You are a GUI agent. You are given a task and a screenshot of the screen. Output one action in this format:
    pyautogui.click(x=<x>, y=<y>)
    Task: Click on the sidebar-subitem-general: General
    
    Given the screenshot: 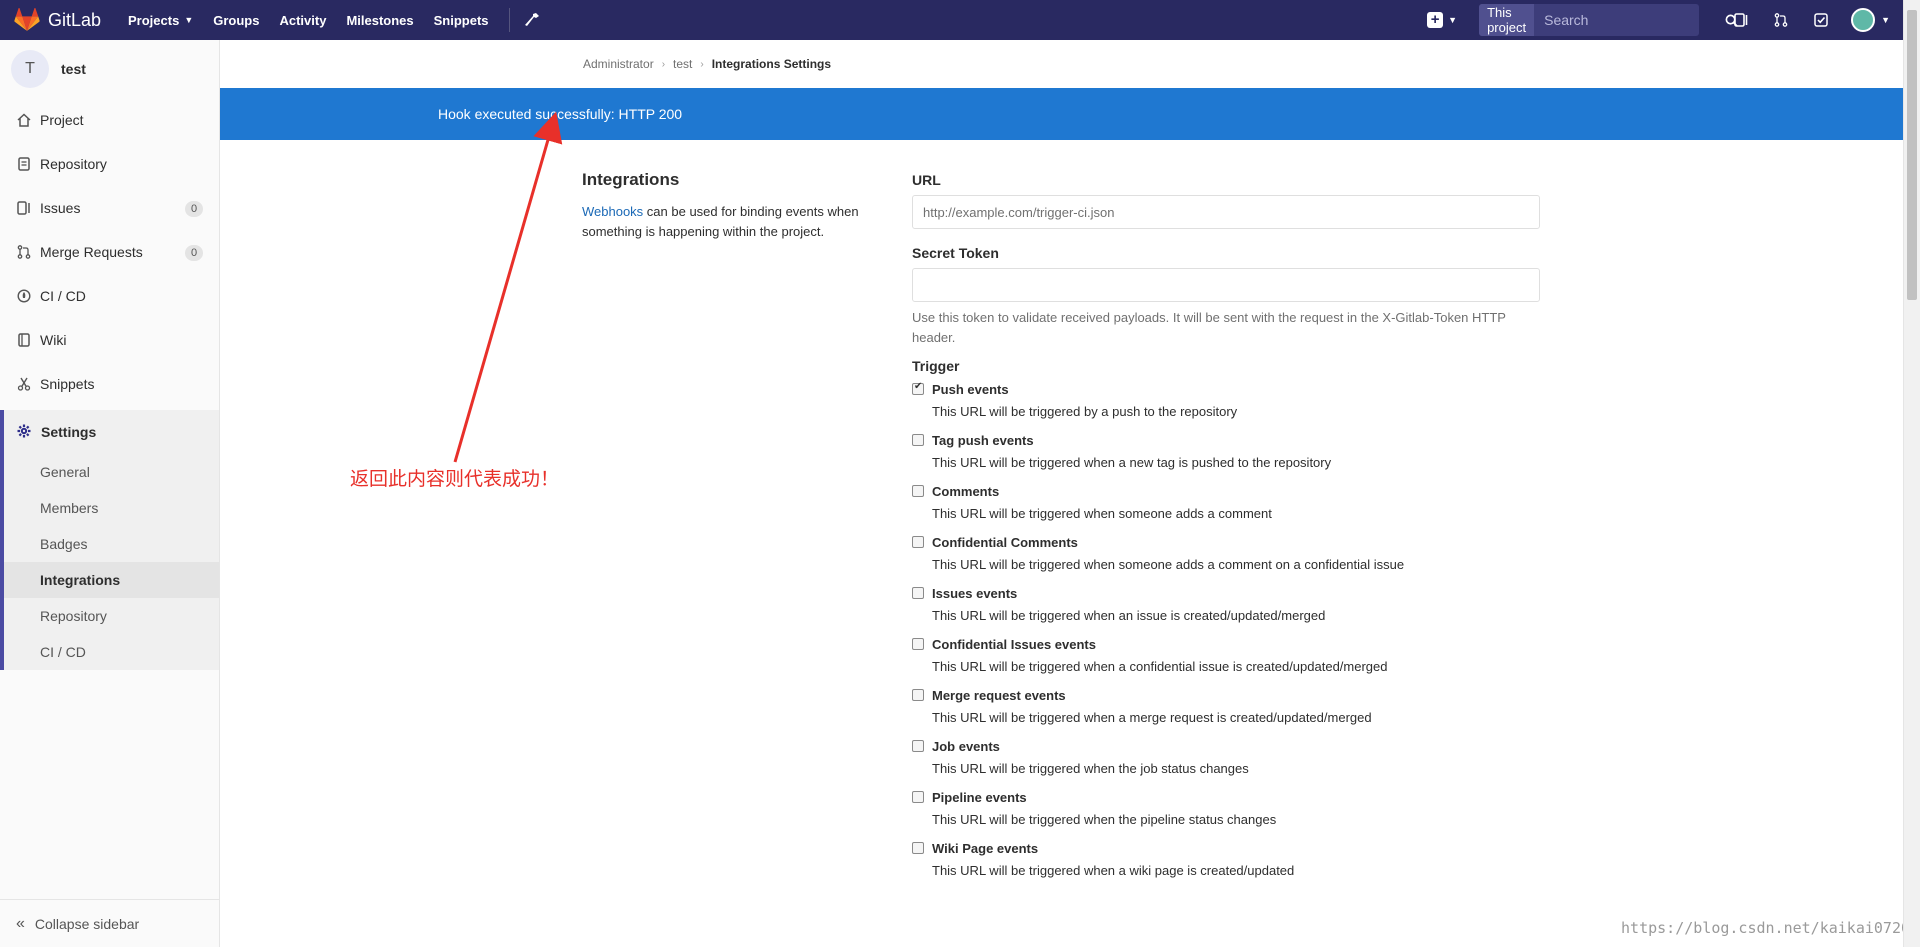 What is the action you would take?
    pyautogui.click(x=111, y=472)
    